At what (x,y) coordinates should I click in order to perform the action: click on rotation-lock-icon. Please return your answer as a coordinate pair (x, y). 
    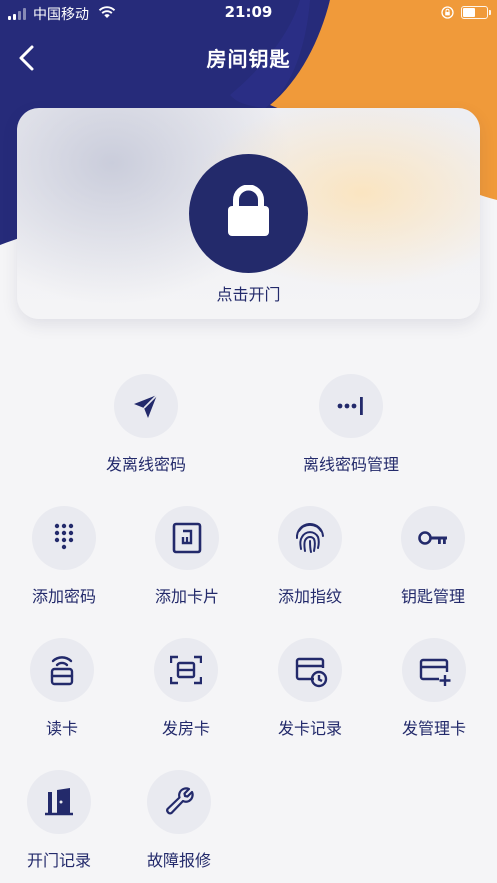
    Looking at the image, I should click on (447, 12).